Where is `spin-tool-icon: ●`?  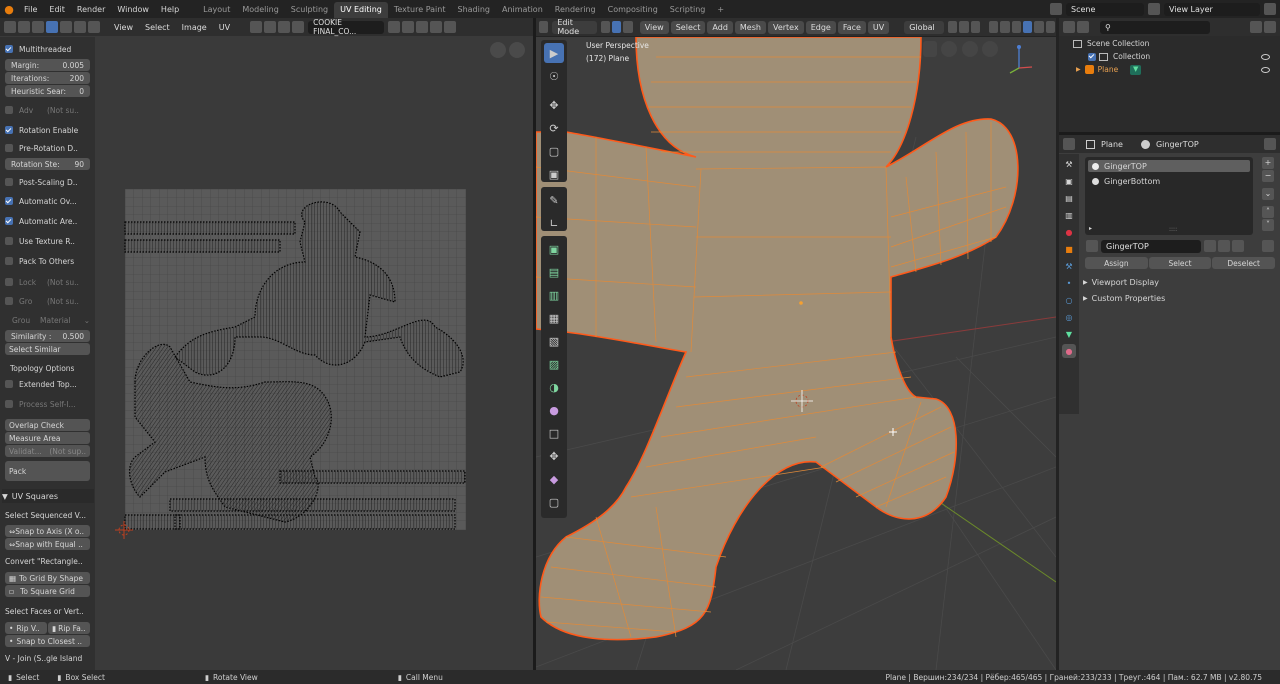
spin-tool-icon: ● is located at coordinates (554, 410).